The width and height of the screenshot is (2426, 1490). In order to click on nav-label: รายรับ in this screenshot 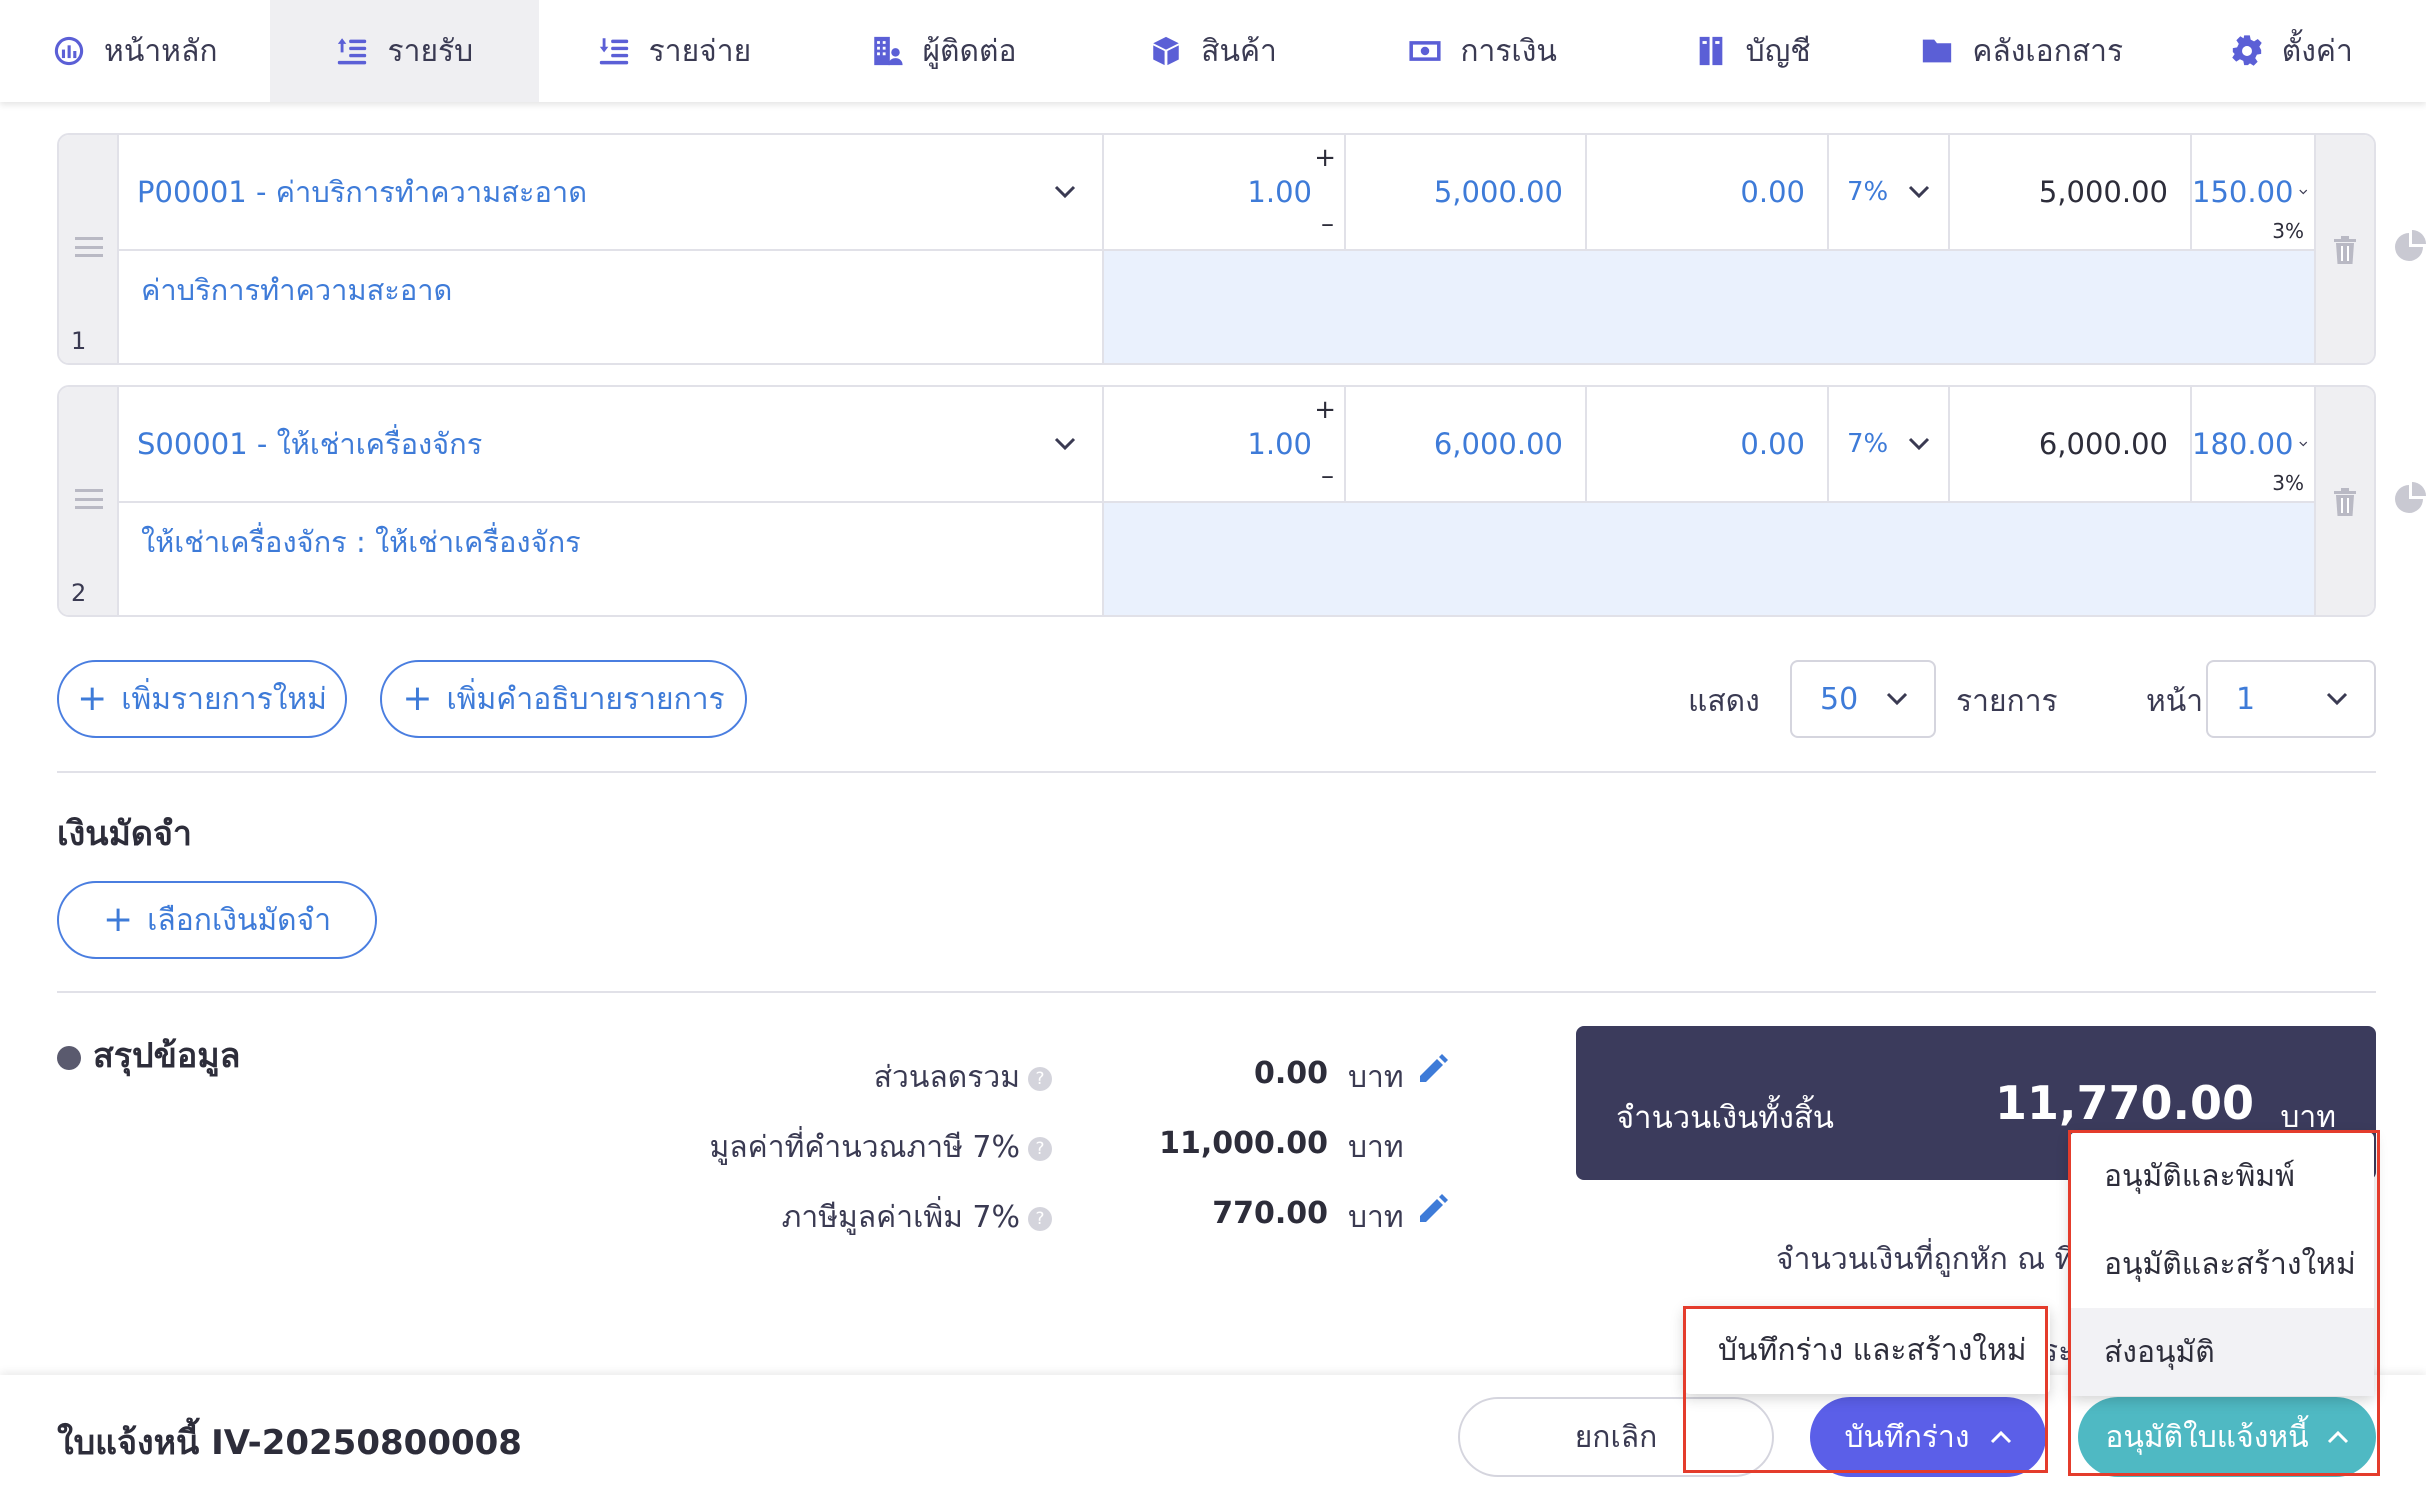, I will do `click(430, 51)`.